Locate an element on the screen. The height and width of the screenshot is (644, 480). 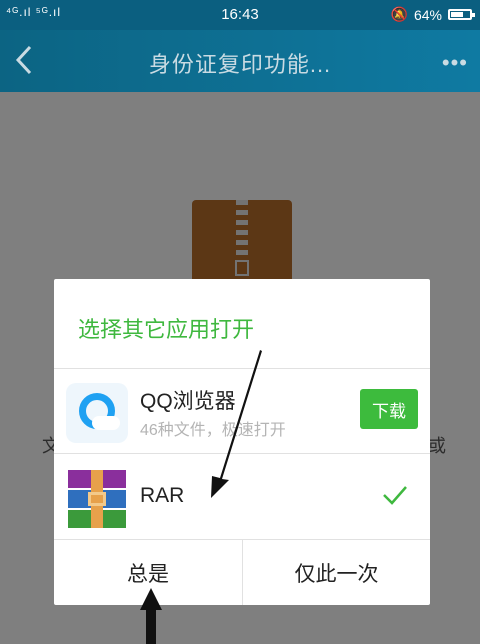
annotation-arrows is located at coordinates (201, 497).